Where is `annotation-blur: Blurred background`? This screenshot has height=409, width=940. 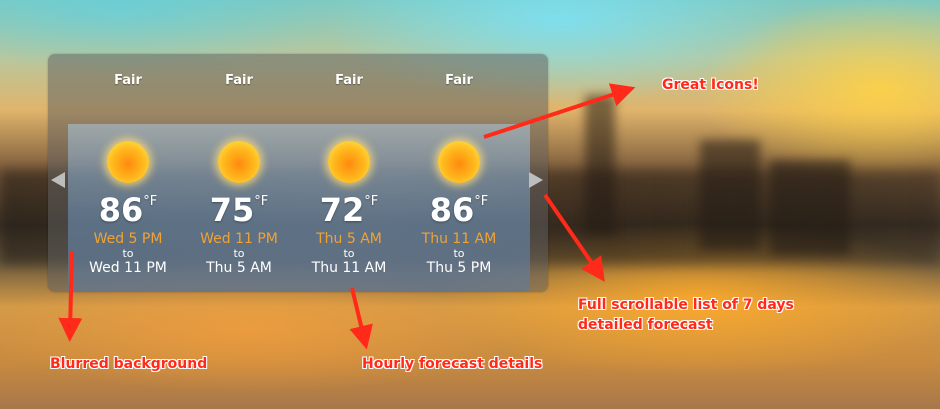 annotation-blur: Blurred background is located at coordinates (129, 364).